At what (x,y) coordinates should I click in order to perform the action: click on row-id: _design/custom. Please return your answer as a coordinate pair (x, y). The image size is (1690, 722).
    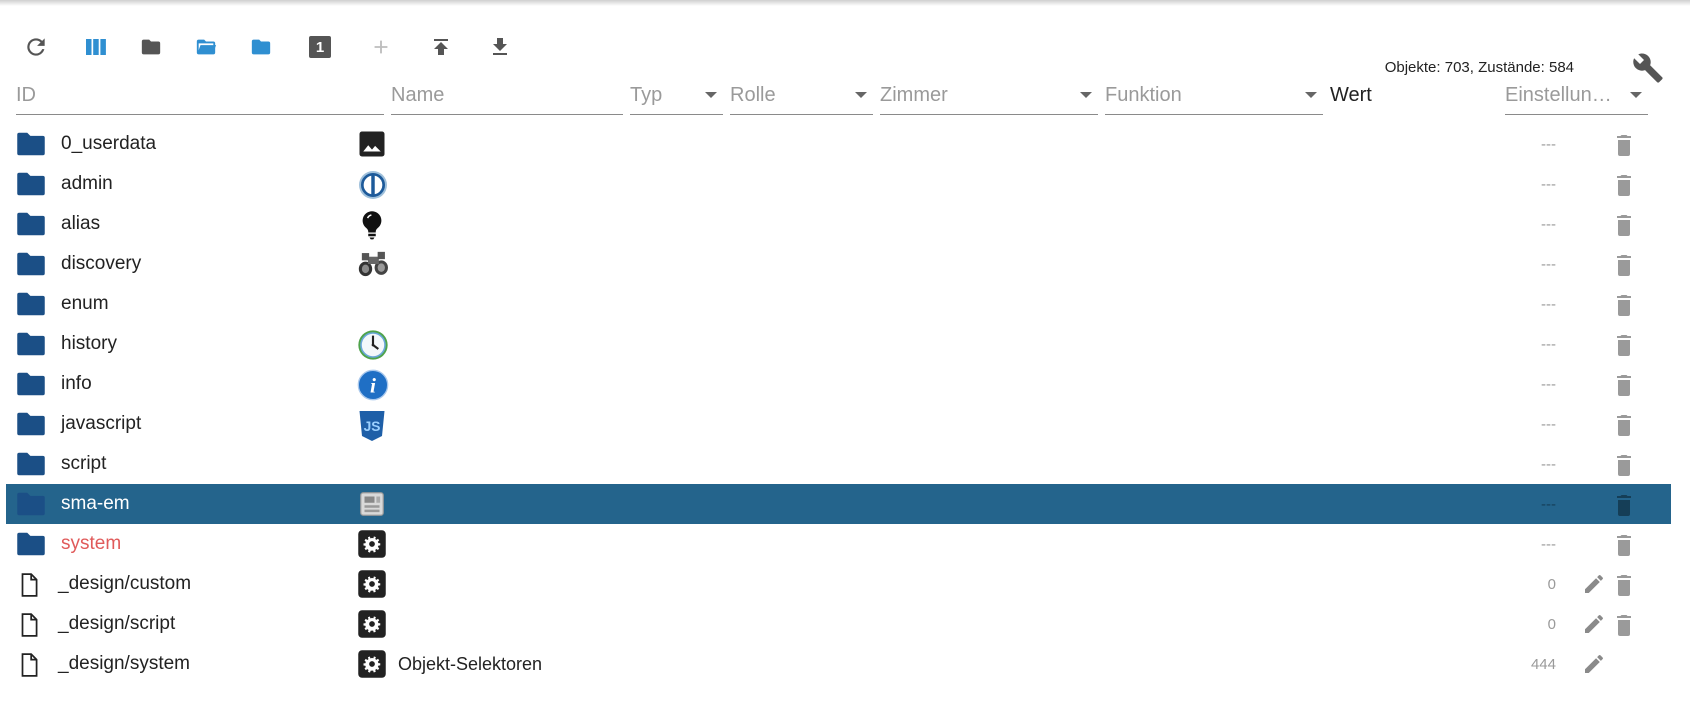
    Looking at the image, I should click on (124, 584).